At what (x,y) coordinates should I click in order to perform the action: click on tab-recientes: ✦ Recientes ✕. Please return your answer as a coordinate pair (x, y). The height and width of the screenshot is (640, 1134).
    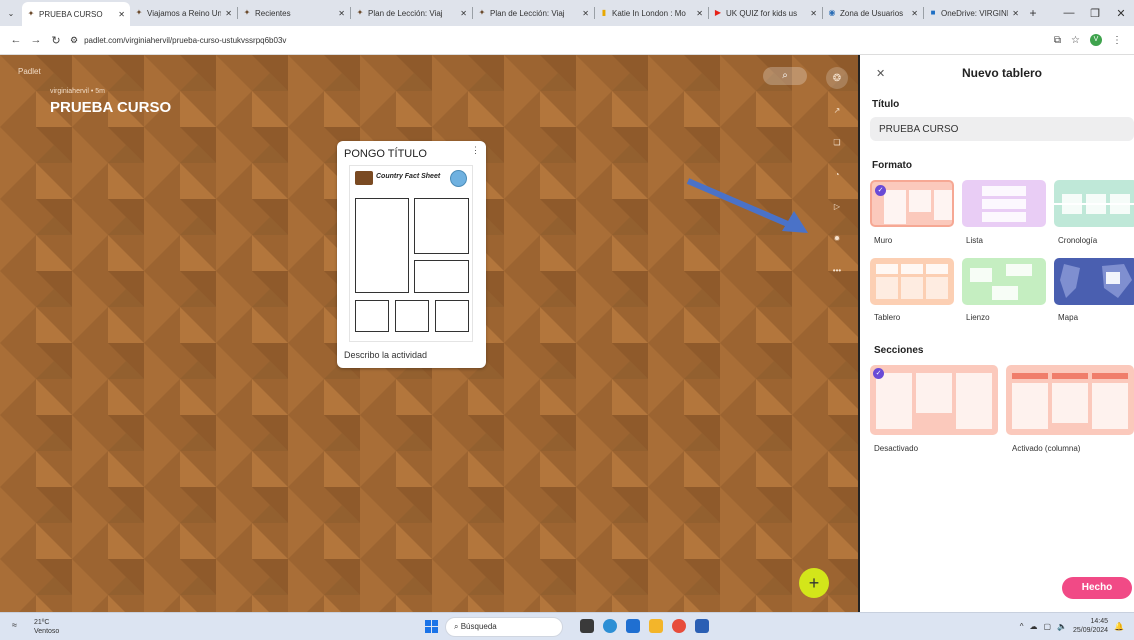
    Looking at the image, I should click on (294, 13).